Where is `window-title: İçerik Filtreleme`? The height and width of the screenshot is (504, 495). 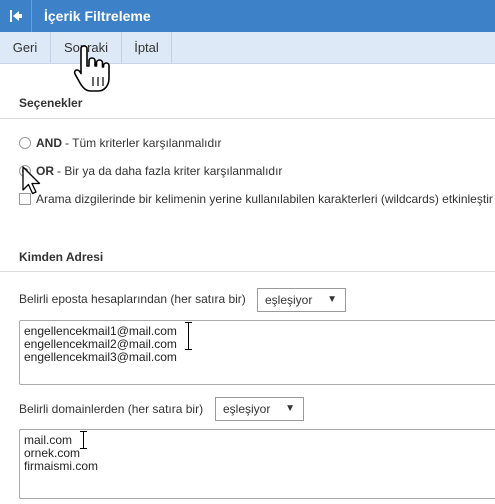
window-title: İçerik Filtreleme is located at coordinates (97, 16).